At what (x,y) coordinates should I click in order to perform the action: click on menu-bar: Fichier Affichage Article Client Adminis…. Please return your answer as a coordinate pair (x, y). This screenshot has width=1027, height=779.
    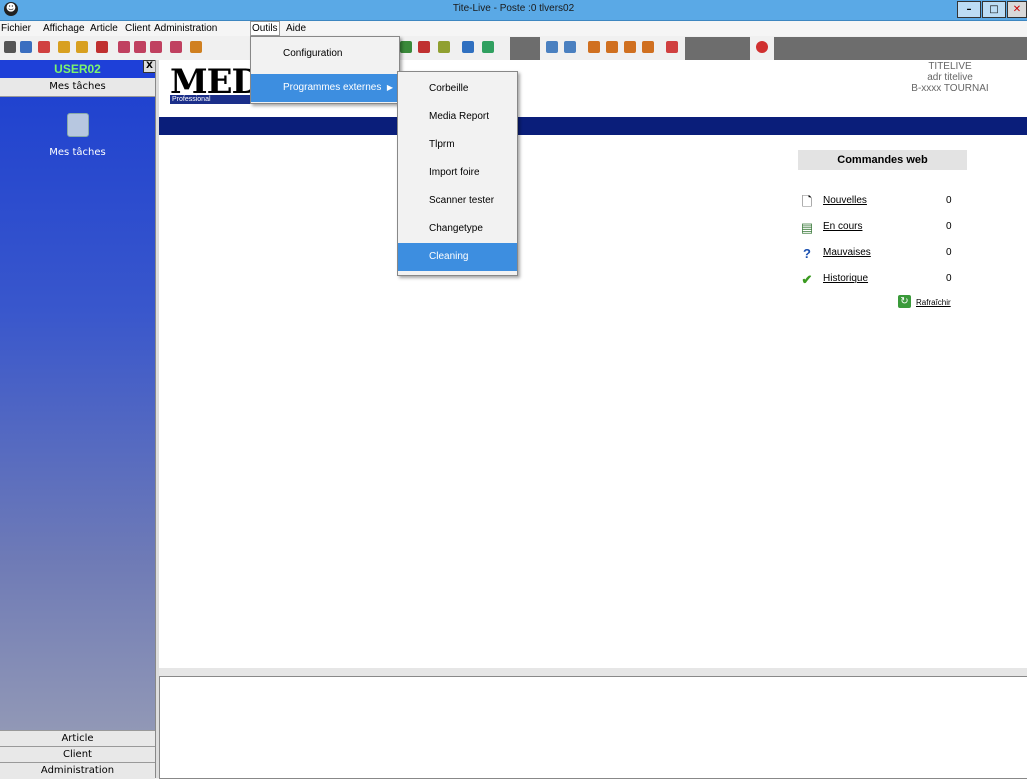
    Looking at the image, I should click on (513, 28).